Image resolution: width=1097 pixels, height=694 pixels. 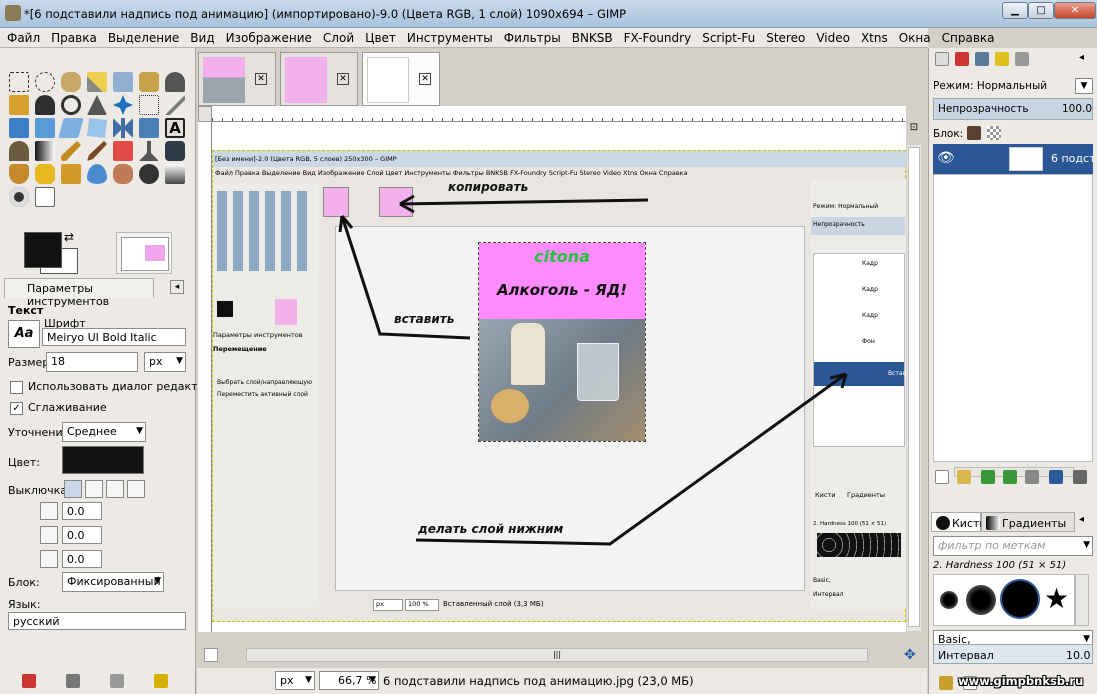 What do you see at coordinates (237, 79) in the screenshot?
I see `image-tab-1: ✕` at bounding box center [237, 79].